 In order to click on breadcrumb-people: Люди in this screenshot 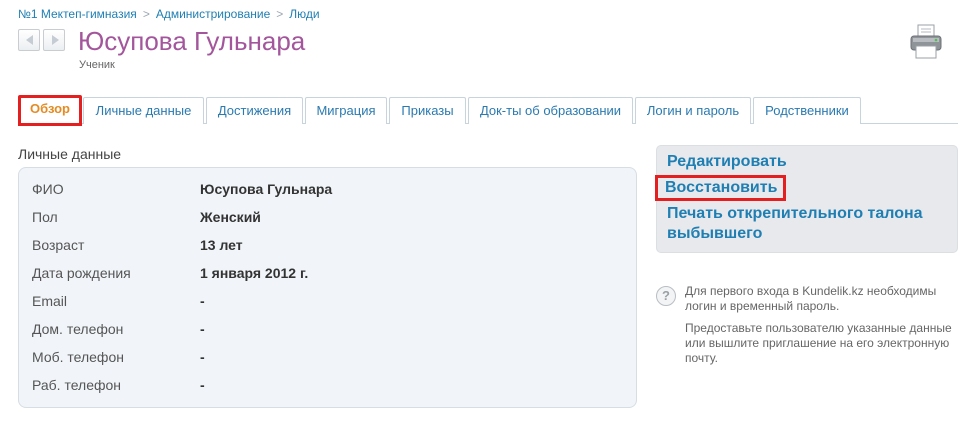, I will do `click(304, 14)`.